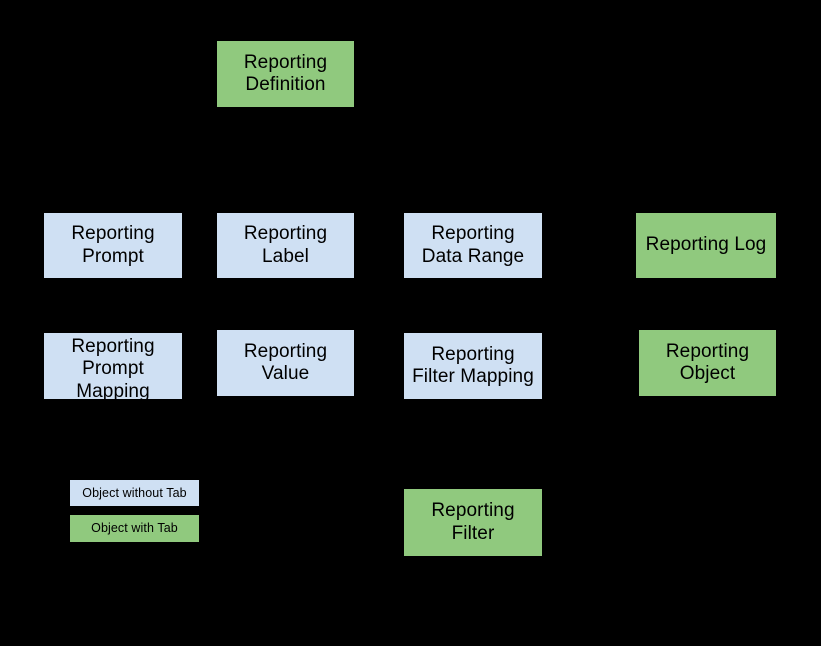  What do you see at coordinates (113, 245) in the screenshot?
I see `node-reporting-prompt: Reporting Prompt` at bounding box center [113, 245].